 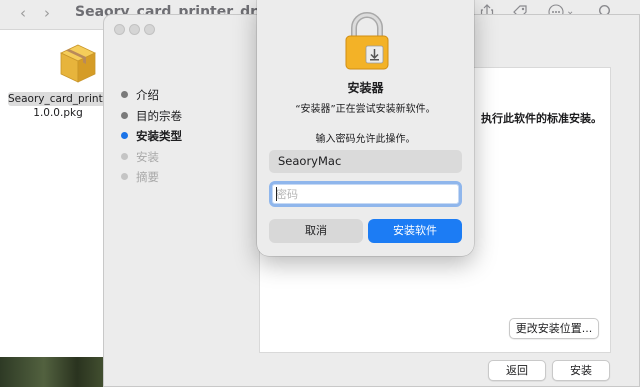 I want to click on username-field: SeaoryMac, so click(x=365, y=161).